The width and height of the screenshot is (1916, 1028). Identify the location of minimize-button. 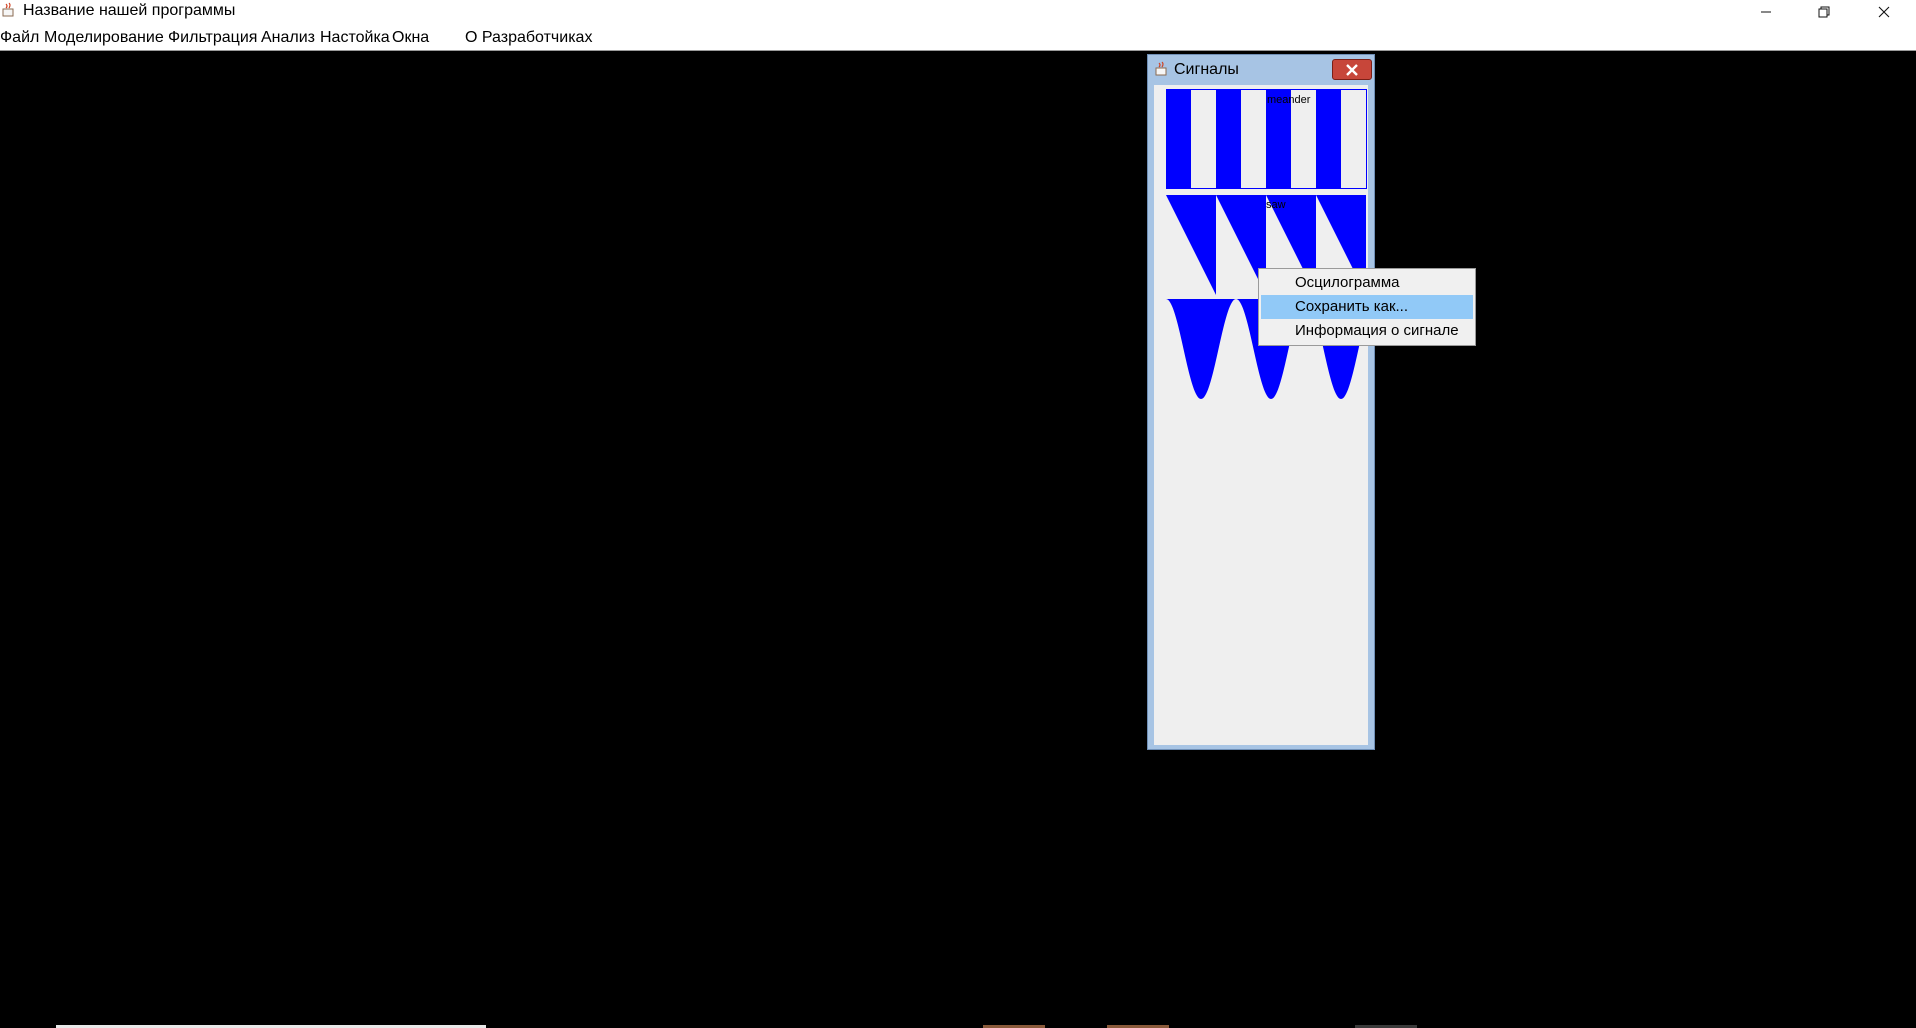
(1766, 12).